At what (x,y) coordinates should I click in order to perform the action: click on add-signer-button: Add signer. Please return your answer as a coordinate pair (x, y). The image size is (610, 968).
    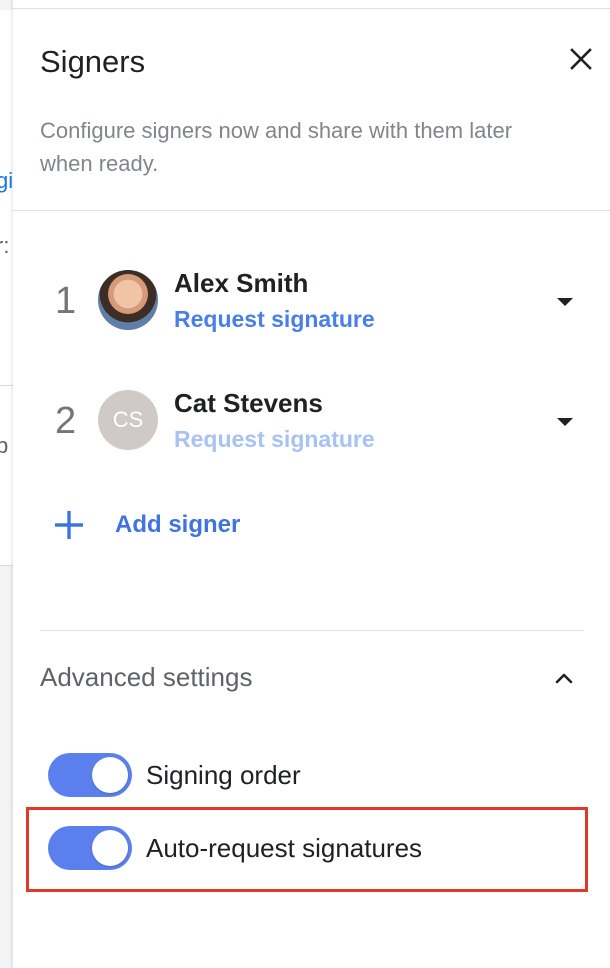
    Looking at the image, I should click on (146, 525).